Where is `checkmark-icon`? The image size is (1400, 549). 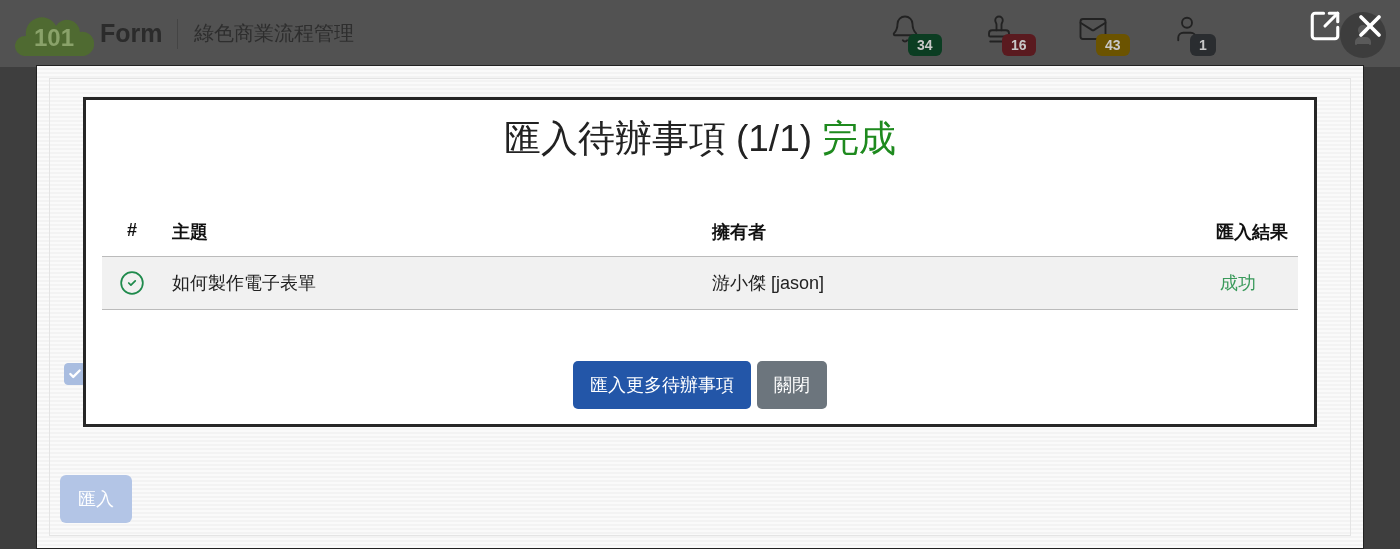
checkmark-icon is located at coordinates (75, 374).